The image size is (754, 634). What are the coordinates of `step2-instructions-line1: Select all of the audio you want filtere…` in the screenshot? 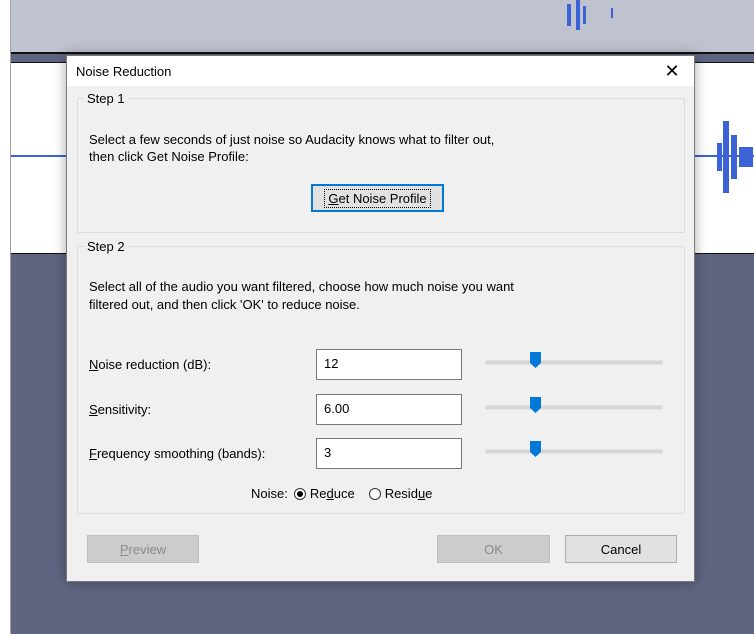 It's located at (301, 286).